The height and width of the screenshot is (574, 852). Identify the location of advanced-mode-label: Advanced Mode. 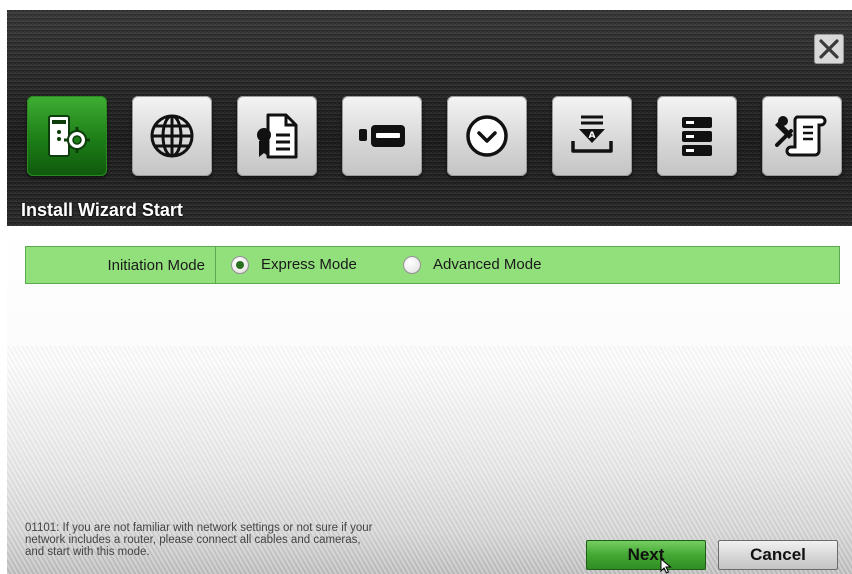
(487, 264).